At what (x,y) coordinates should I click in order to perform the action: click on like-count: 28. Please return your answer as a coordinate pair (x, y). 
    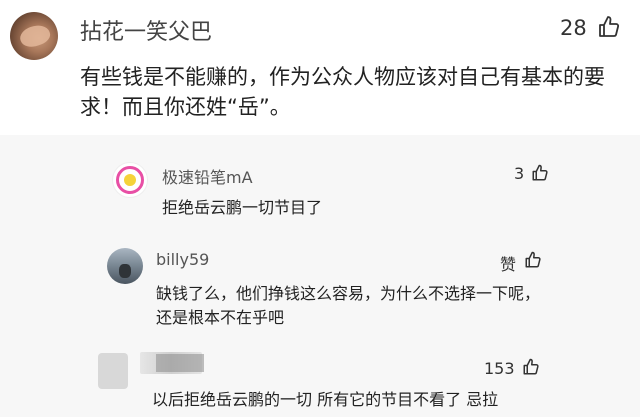
    Looking at the image, I should click on (573, 28).